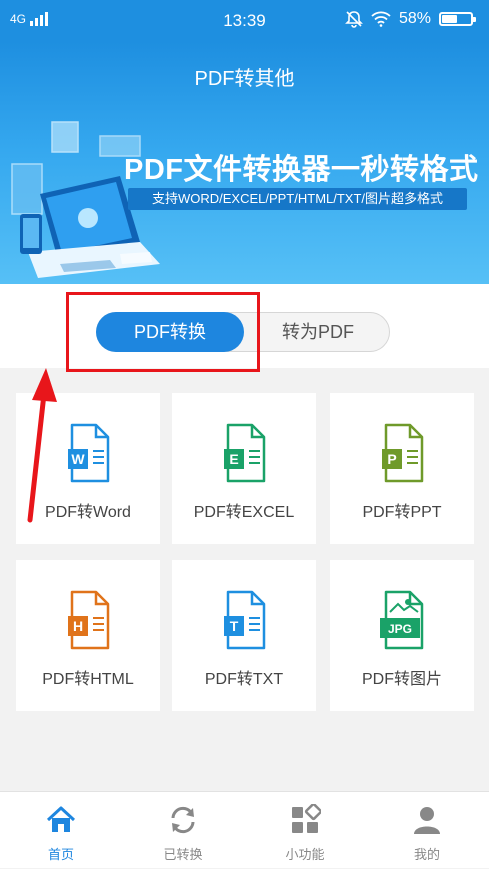 This screenshot has width=489, height=869. I want to click on tab-profile: 我的, so click(427, 830).